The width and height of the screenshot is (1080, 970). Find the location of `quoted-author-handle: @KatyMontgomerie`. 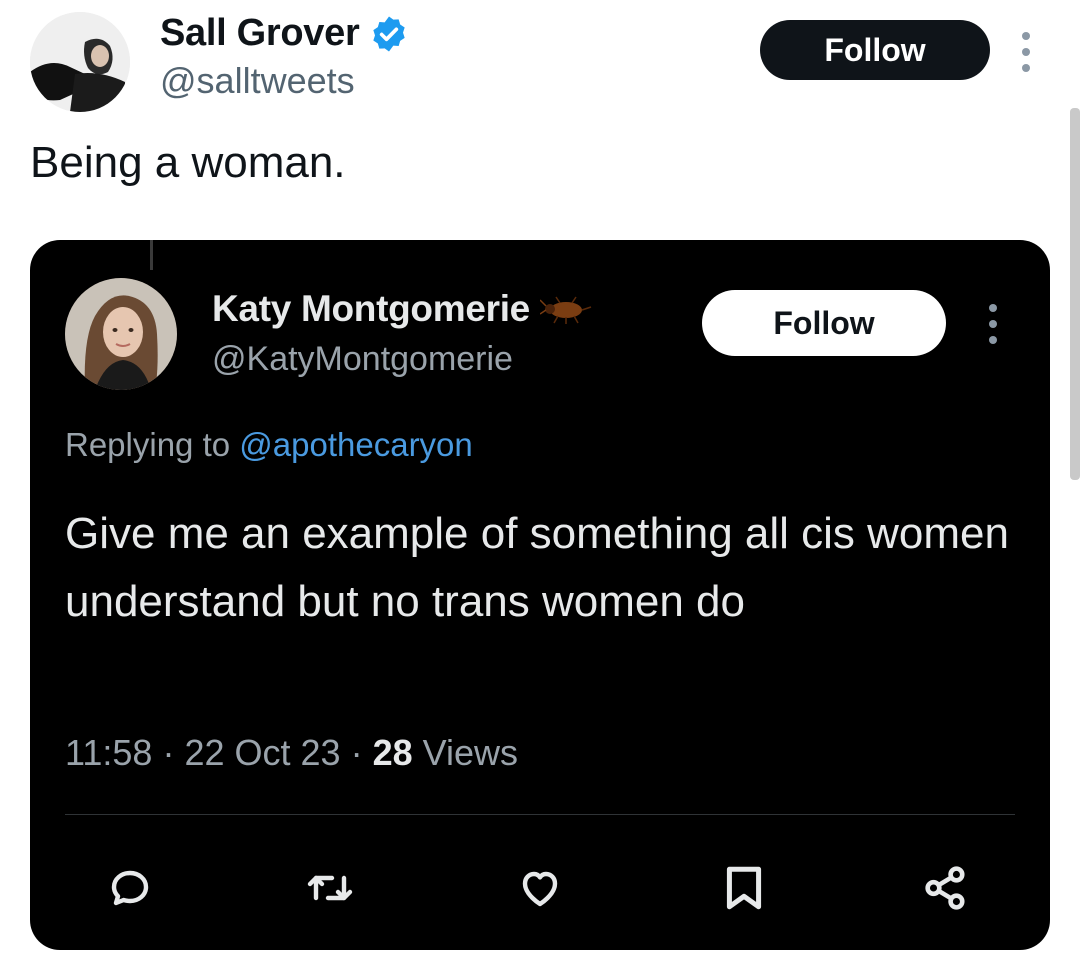

quoted-author-handle: @KatyMontgomerie is located at coordinates (362, 359).